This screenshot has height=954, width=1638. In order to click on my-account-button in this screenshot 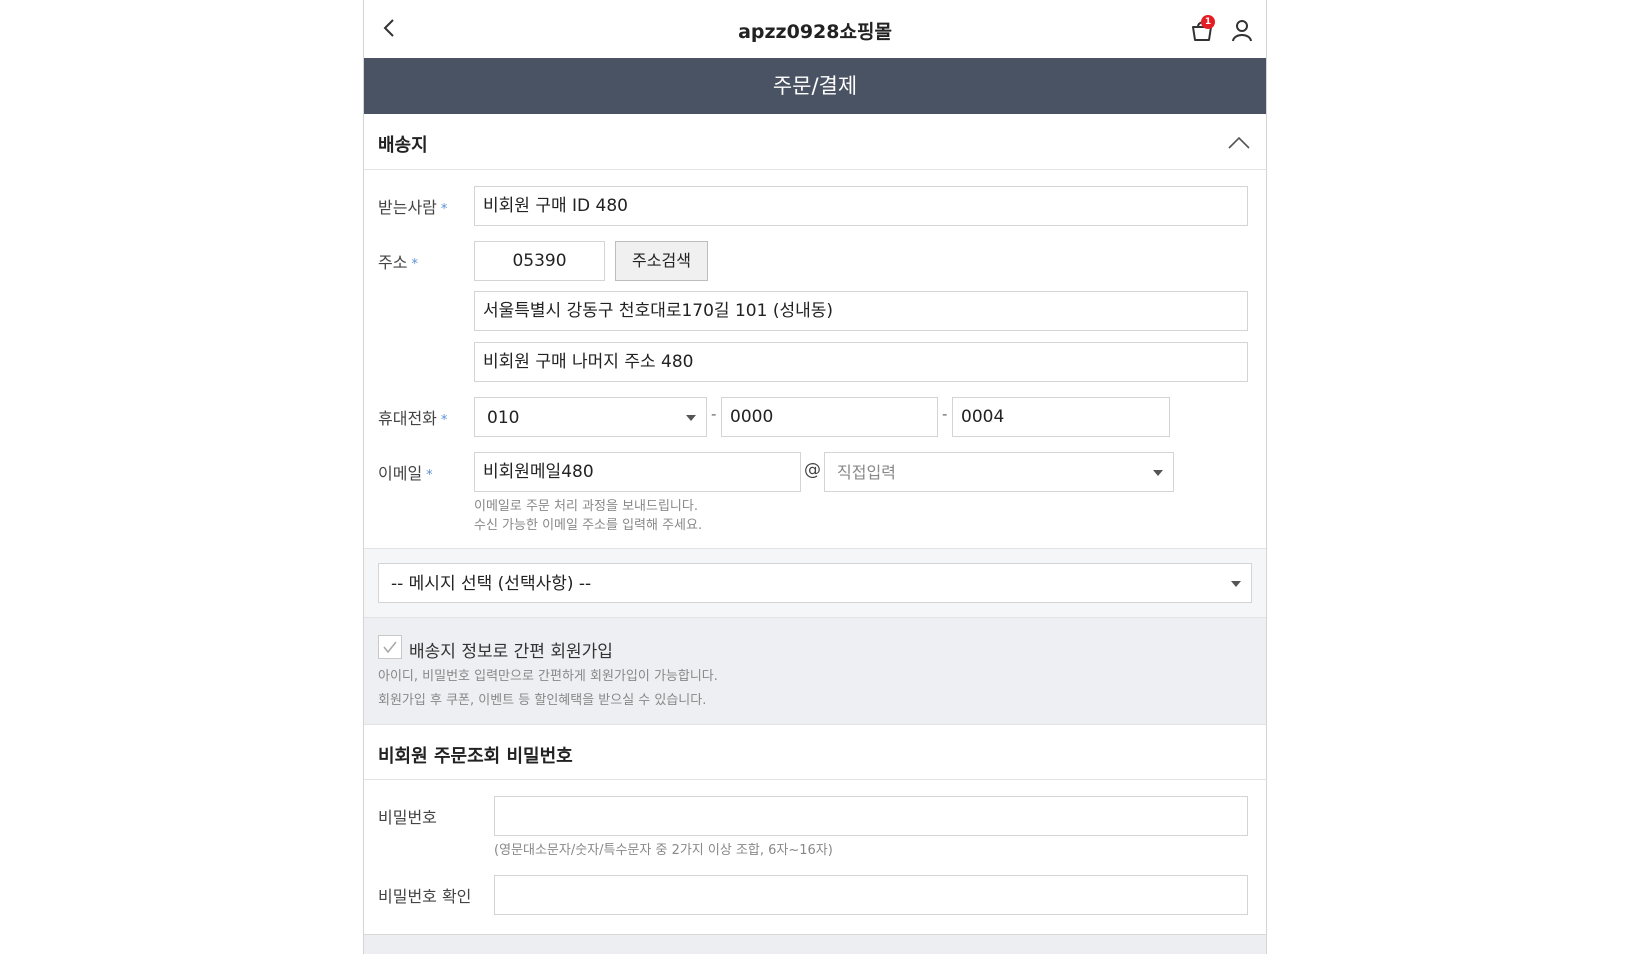, I will do `click(1242, 30)`.